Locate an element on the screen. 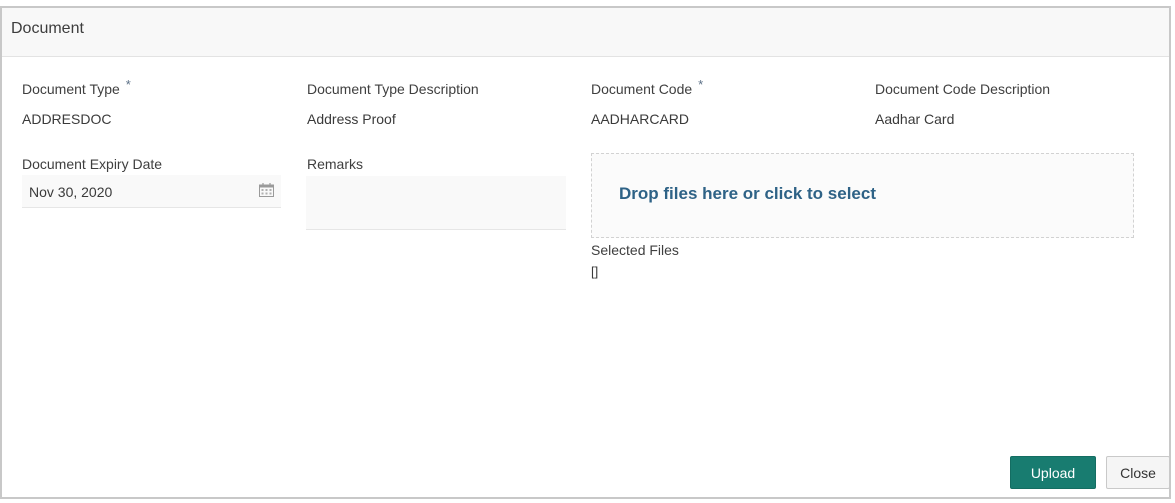 The image size is (1175, 503). document-code-description-label: Document Code Description is located at coordinates (963, 89).